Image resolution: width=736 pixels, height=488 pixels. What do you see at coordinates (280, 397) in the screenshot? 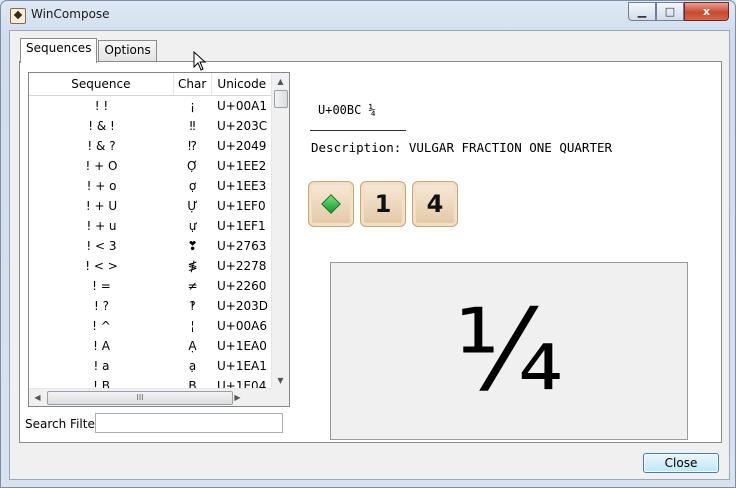
I see `scroll-corner` at bounding box center [280, 397].